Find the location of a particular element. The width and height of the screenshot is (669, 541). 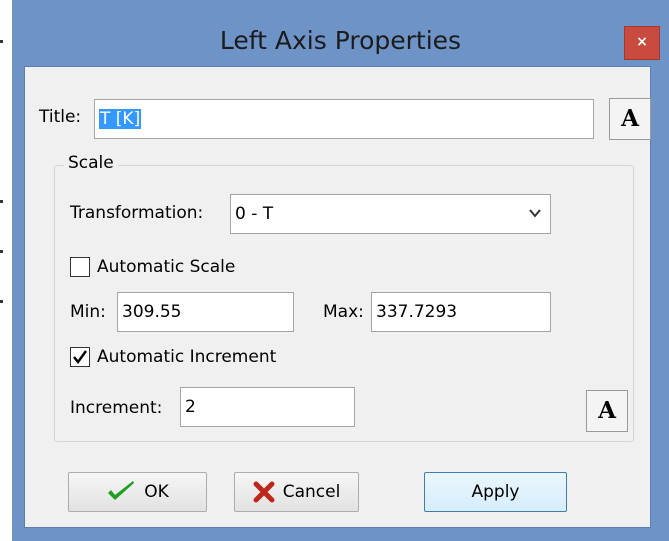

close-button: × is located at coordinates (642, 43).